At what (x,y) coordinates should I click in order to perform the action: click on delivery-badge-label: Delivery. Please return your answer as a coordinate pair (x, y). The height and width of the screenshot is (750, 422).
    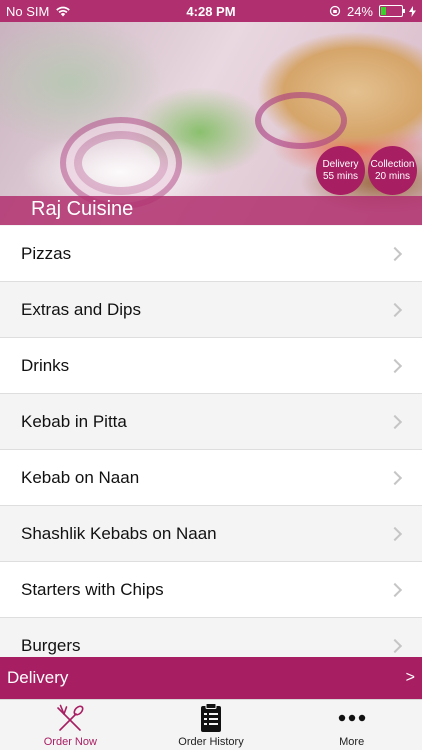
    Looking at the image, I should click on (340, 164).